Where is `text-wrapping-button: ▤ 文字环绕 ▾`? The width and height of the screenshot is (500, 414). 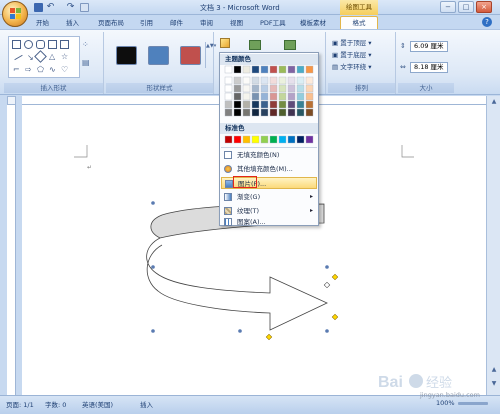
text-wrapping-button: ▤ 文字环绕 ▾ is located at coordinates (352, 67).